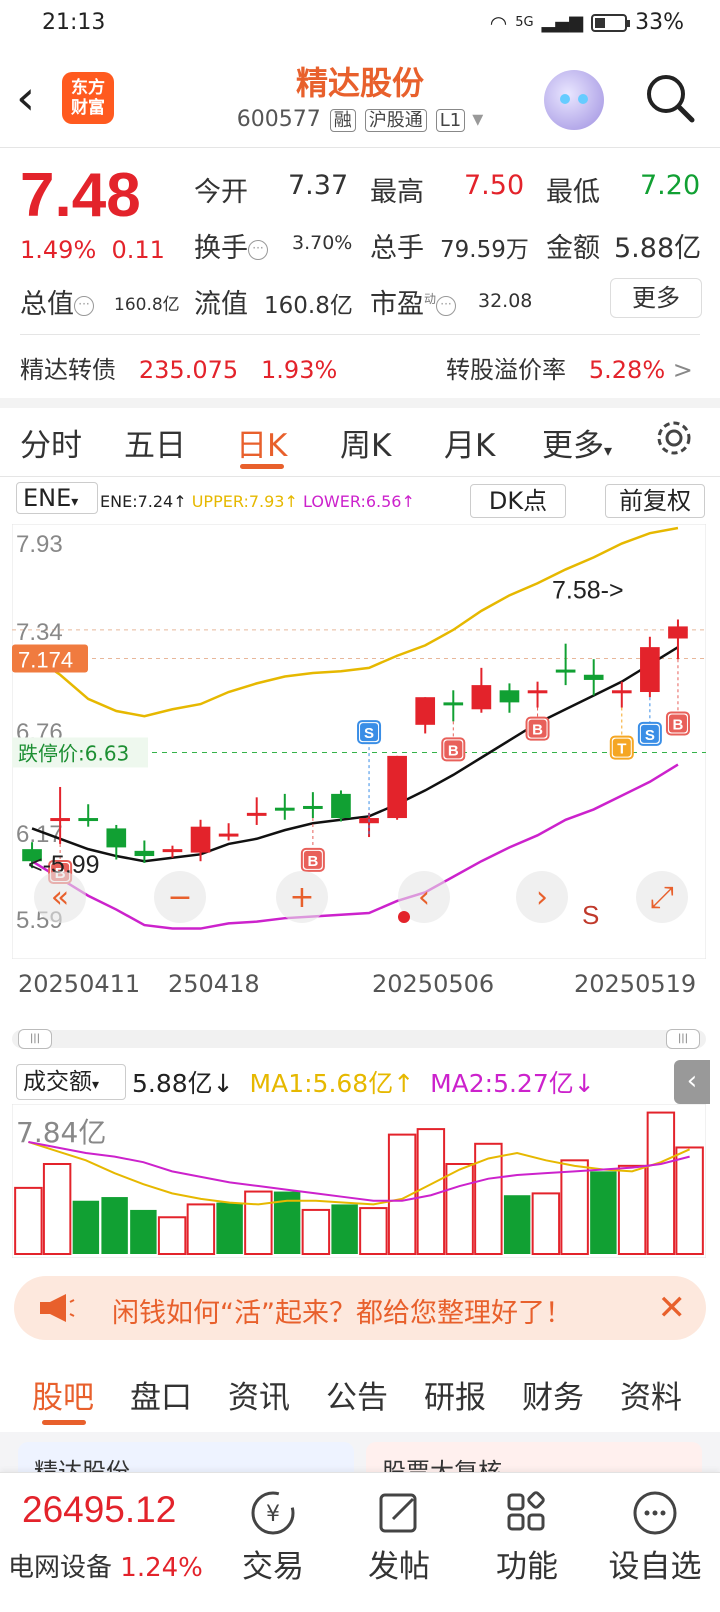  What do you see at coordinates (651, 1394) in the screenshot?
I see `tab-profile: 资料` at bounding box center [651, 1394].